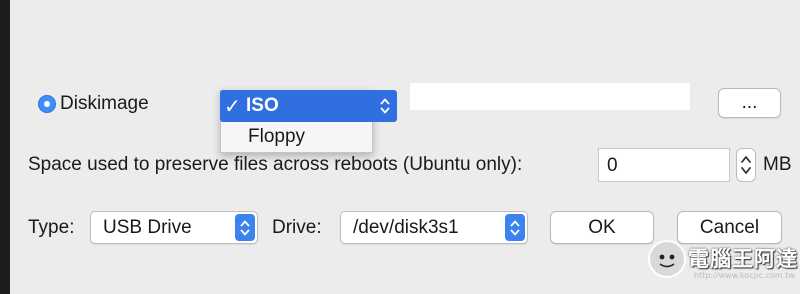 Image resolution: width=800 pixels, height=294 pixels. What do you see at coordinates (47, 104) in the screenshot?
I see `diskimage-radio` at bounding box center [47, 104].